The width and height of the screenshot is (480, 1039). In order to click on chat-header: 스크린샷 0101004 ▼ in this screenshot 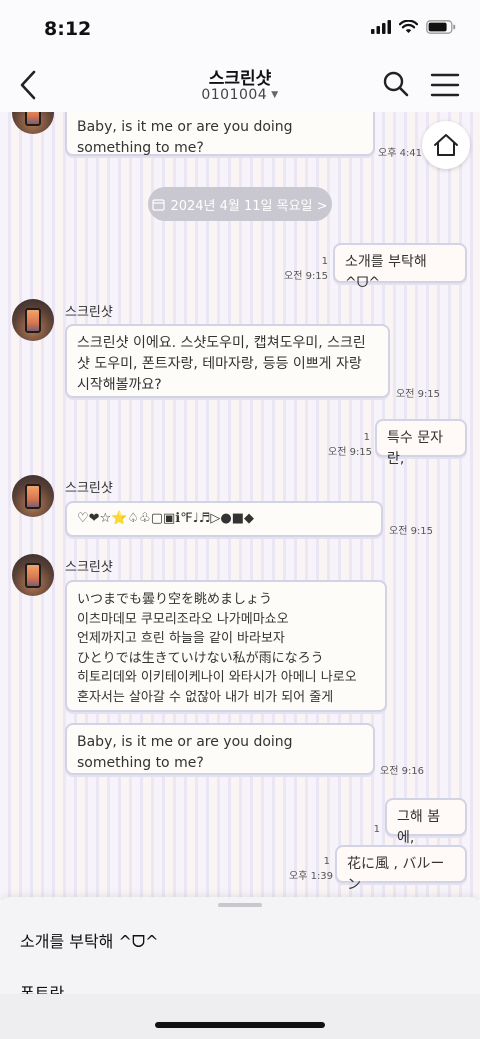, I will do `click(240, 86)`.